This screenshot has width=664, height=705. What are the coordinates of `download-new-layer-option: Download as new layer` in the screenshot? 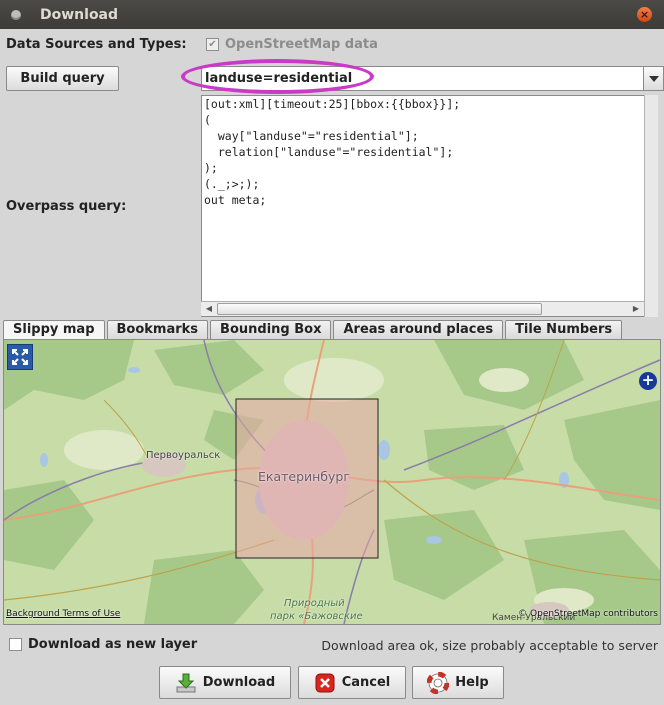 It's located at (103, 644).